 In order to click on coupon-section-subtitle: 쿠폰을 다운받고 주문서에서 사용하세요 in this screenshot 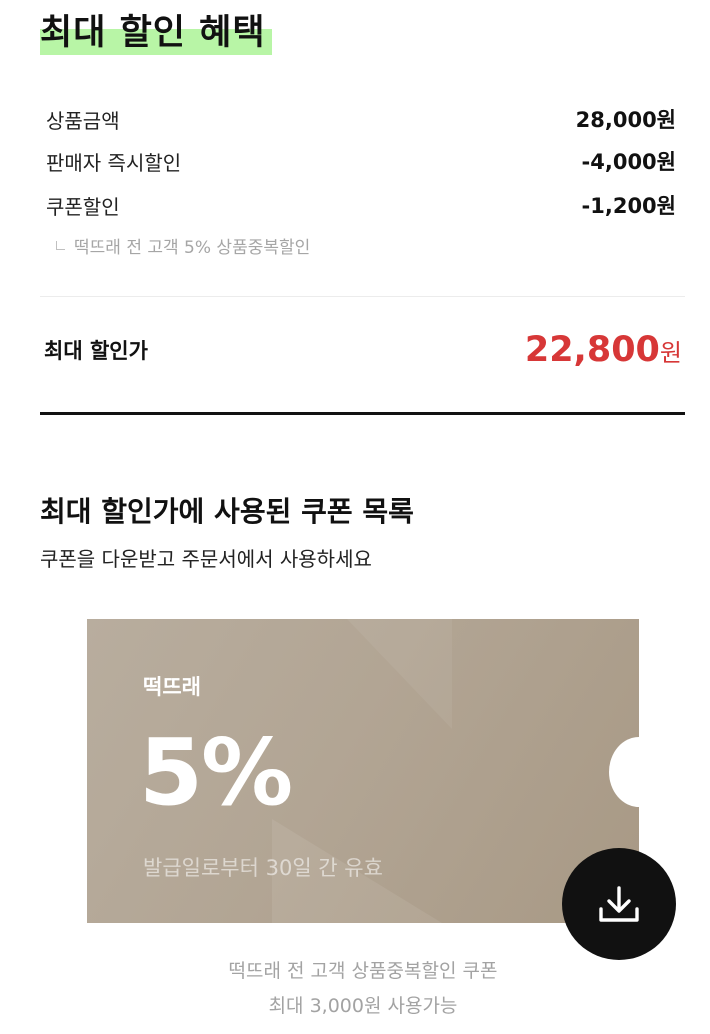, I will do `click(206, 559)`.